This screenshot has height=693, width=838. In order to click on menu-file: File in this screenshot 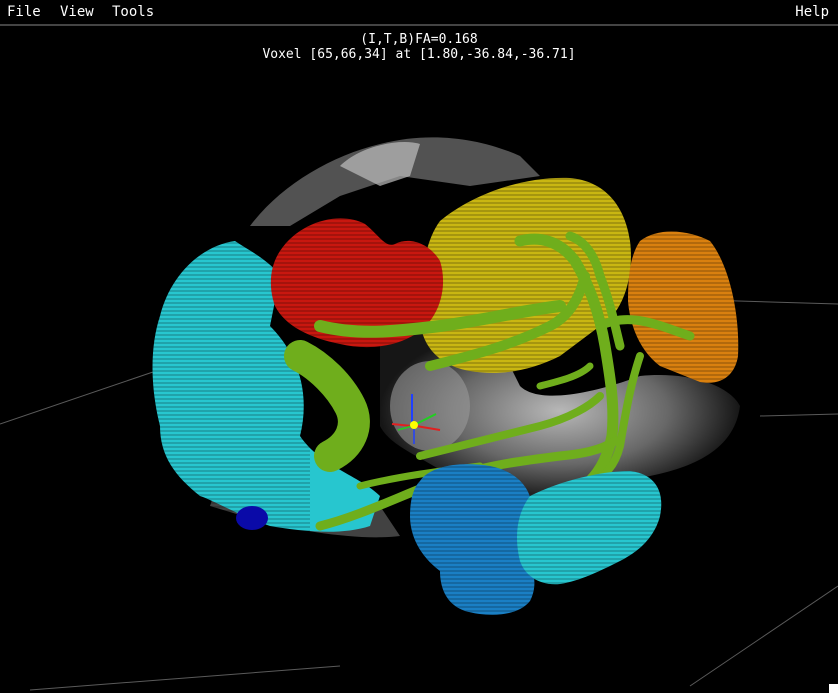, I will do `click(24, 12)`.